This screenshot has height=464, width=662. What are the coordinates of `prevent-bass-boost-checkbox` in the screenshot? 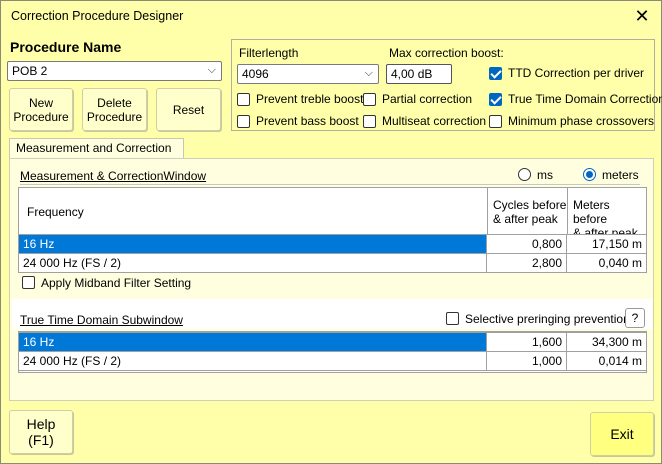 It's located at (243, 121).